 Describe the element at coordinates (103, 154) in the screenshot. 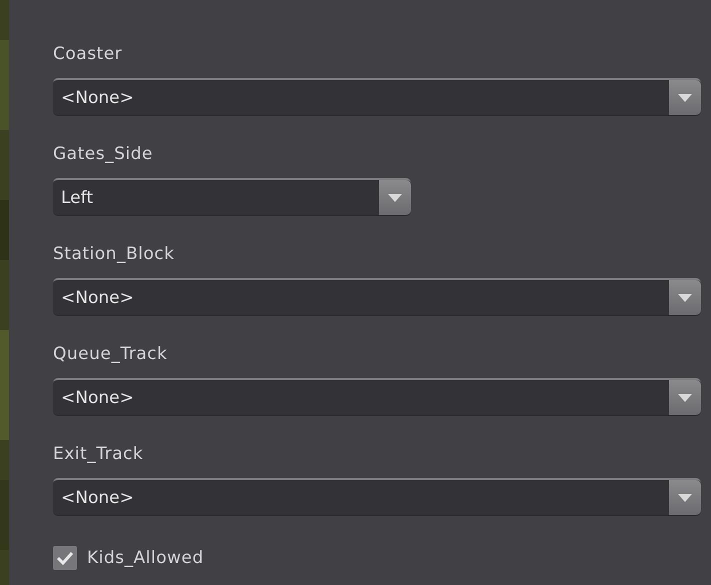

I see `field-label: Gates_Side` at that location.